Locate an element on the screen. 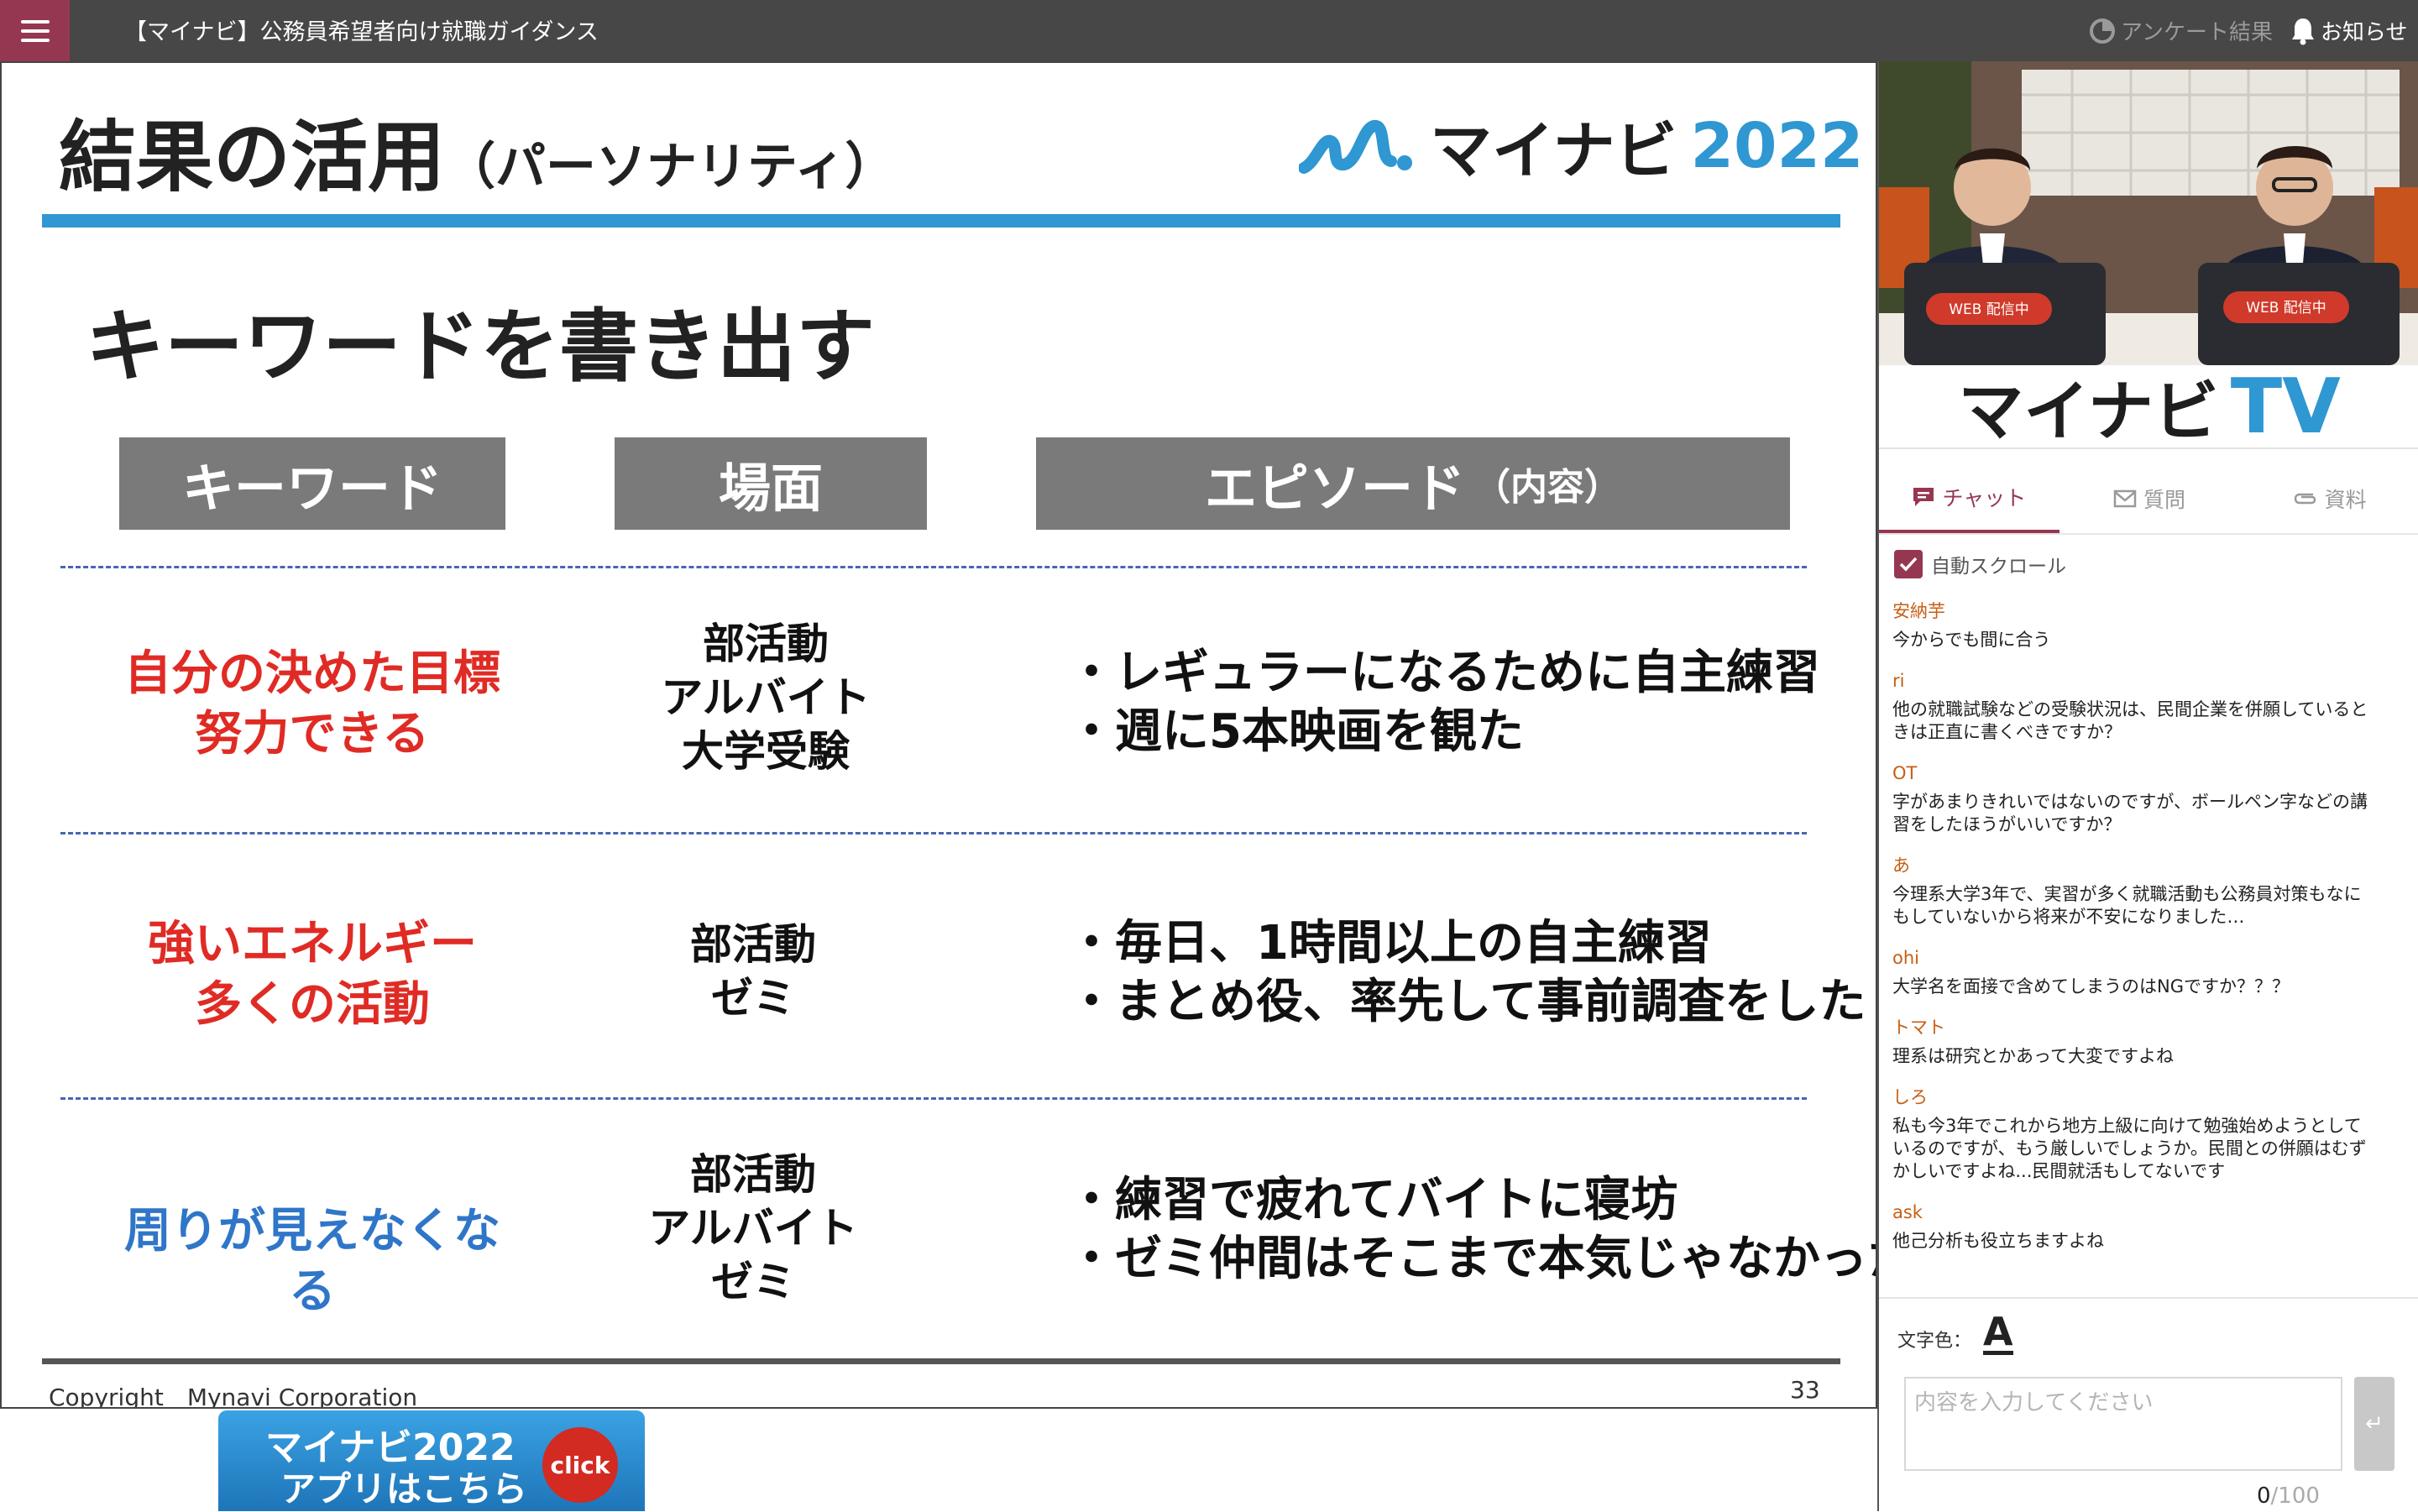 The width and height of the screenshot is (2418, 1512). checkmark-icon is located at coordinates (1908, 564).